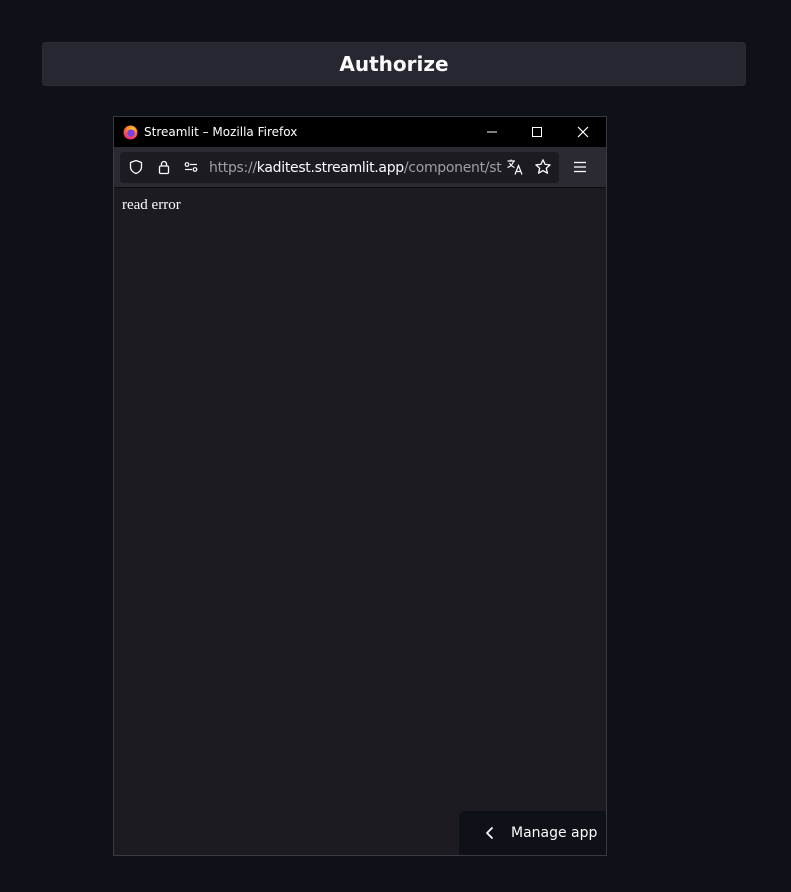  I want to click on error-message: read error, so click(151, 205).